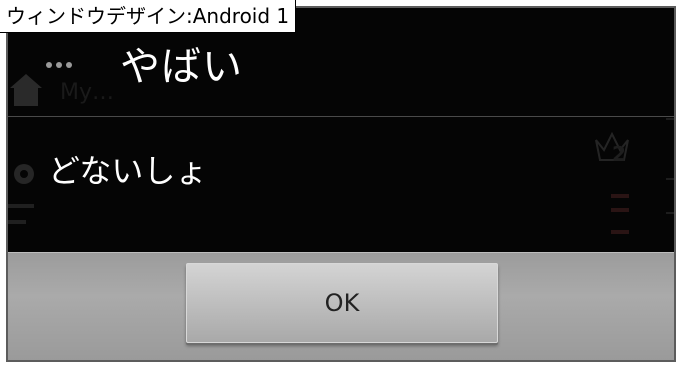  What do you see at coordinates (59, 65) in the screenshot?
I see `more-icon` at bounding box center [59, 65].